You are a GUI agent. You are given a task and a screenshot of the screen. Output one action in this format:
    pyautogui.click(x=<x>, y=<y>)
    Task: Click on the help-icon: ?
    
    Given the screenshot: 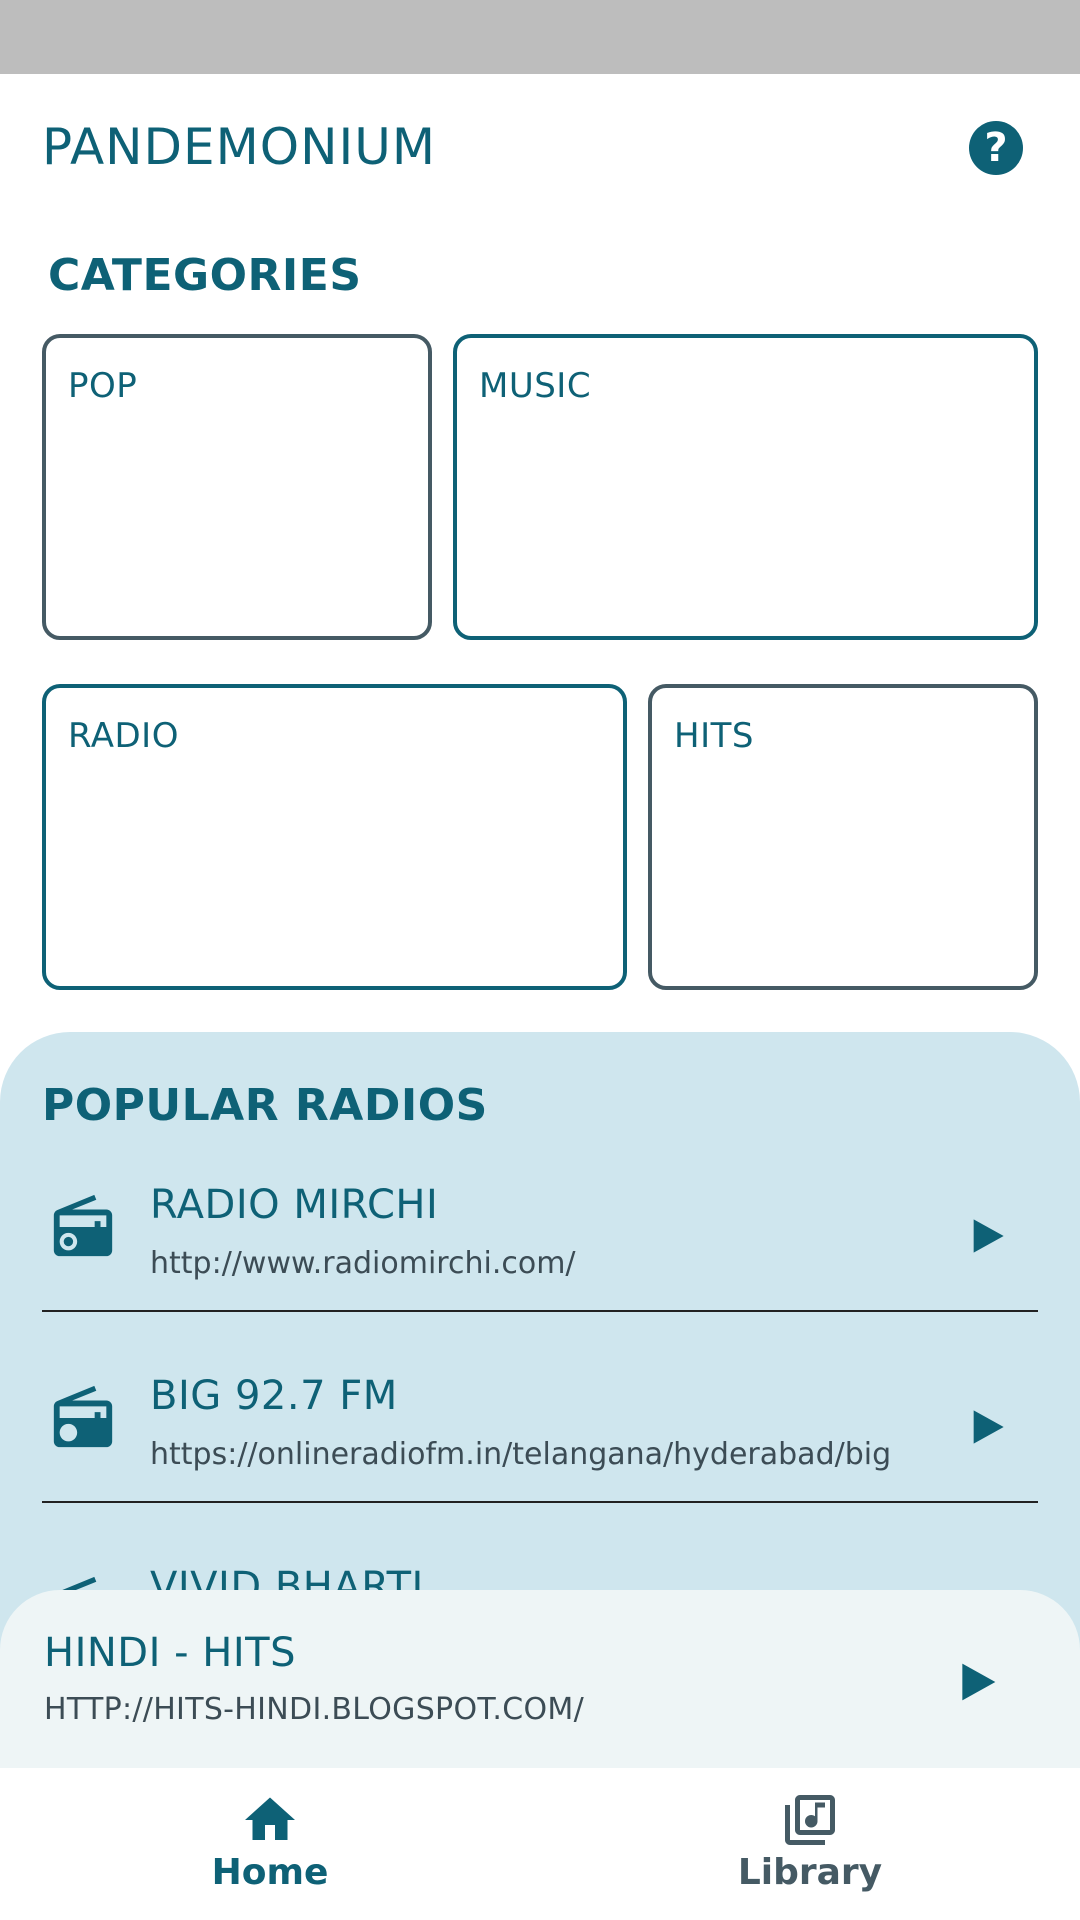 What is the action you would take?
    pyautogui.click(x=996, y=148)
    